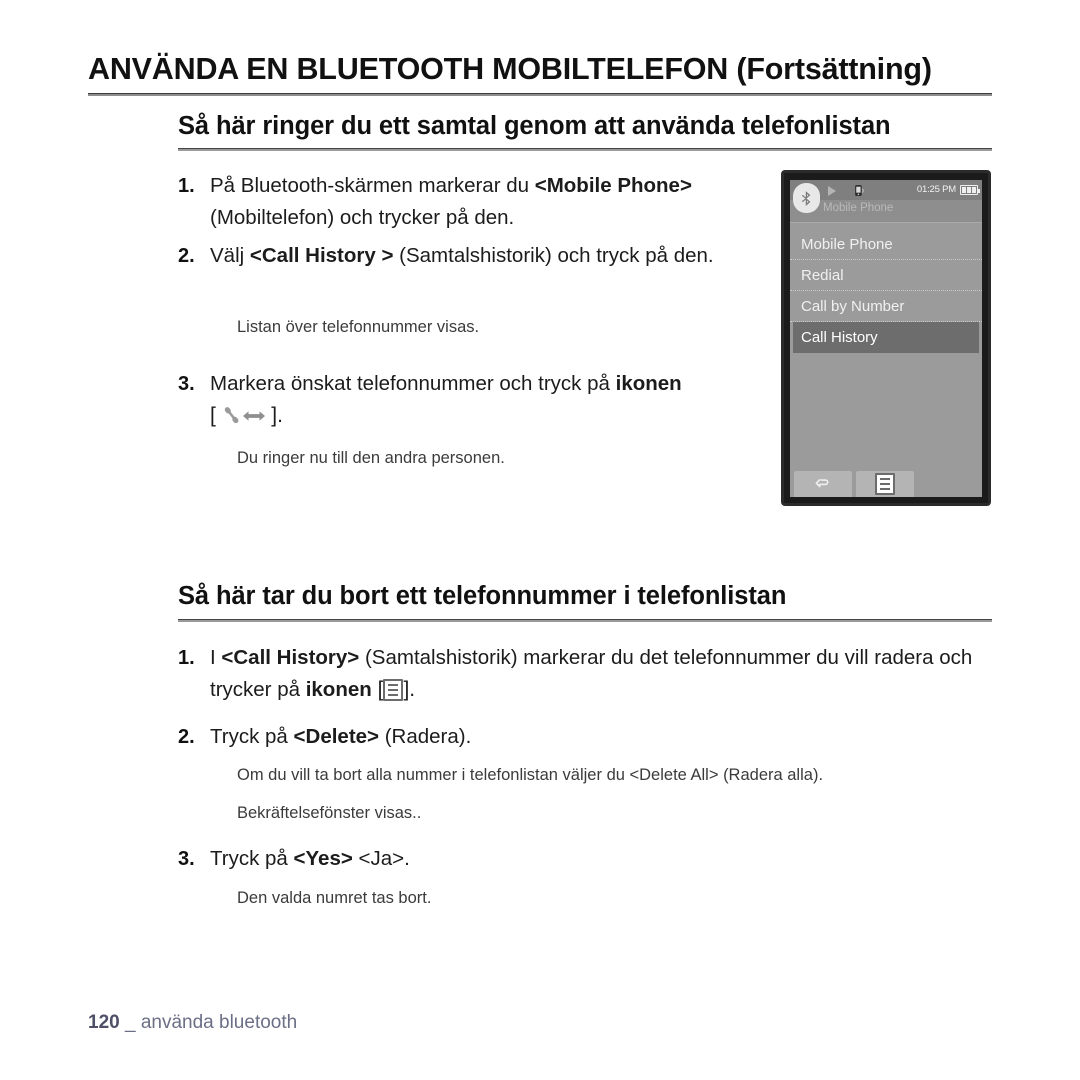 The width and height of the screenshot is (1080, 1080). I want to click on bluetooth-icon, so click(806, 198).